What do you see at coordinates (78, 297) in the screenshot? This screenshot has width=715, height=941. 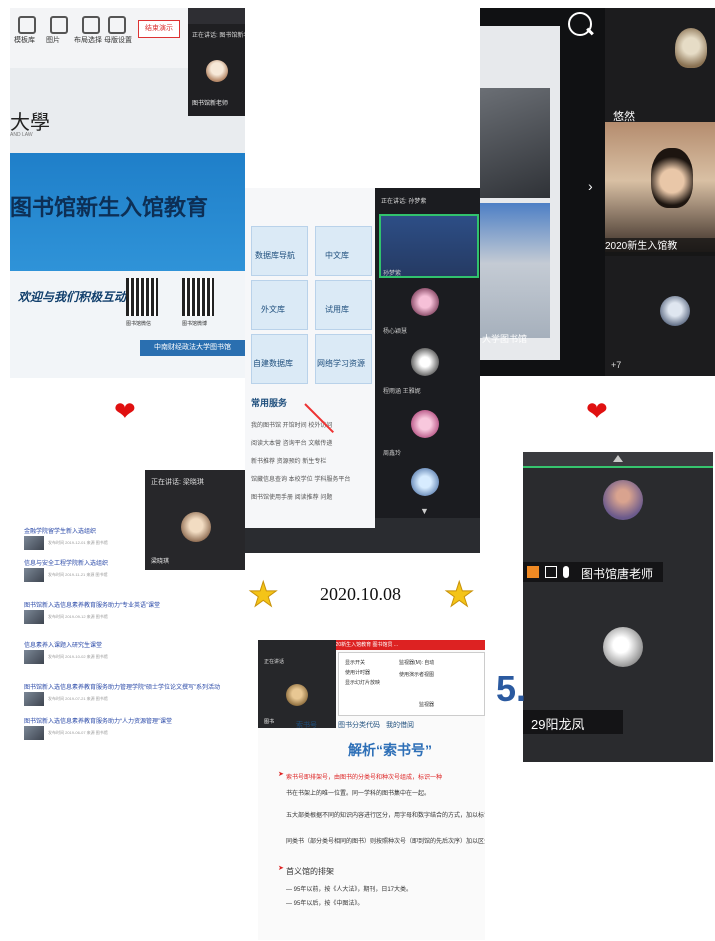 I see `welcome-text: 欢迎与我们积极互动！` at bounding box center [78, 297].